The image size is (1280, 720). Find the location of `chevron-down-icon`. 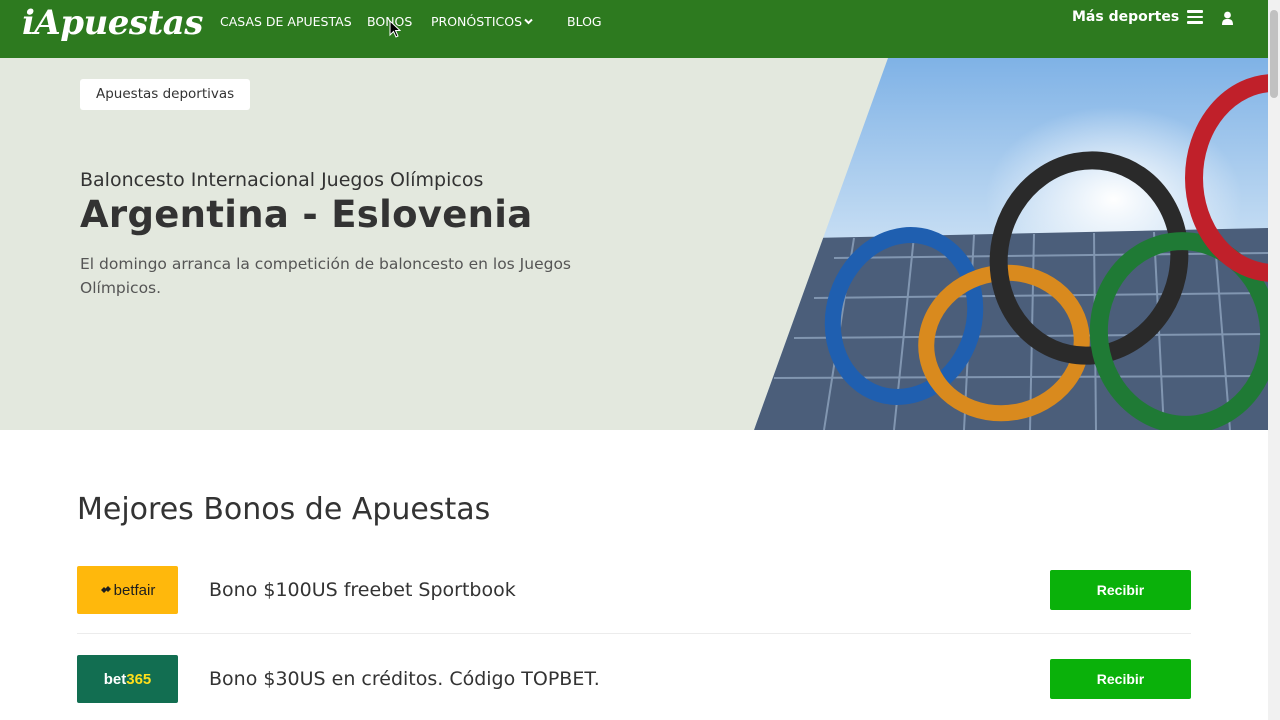

chevron-down-icon is located at coordinates (528, 23).